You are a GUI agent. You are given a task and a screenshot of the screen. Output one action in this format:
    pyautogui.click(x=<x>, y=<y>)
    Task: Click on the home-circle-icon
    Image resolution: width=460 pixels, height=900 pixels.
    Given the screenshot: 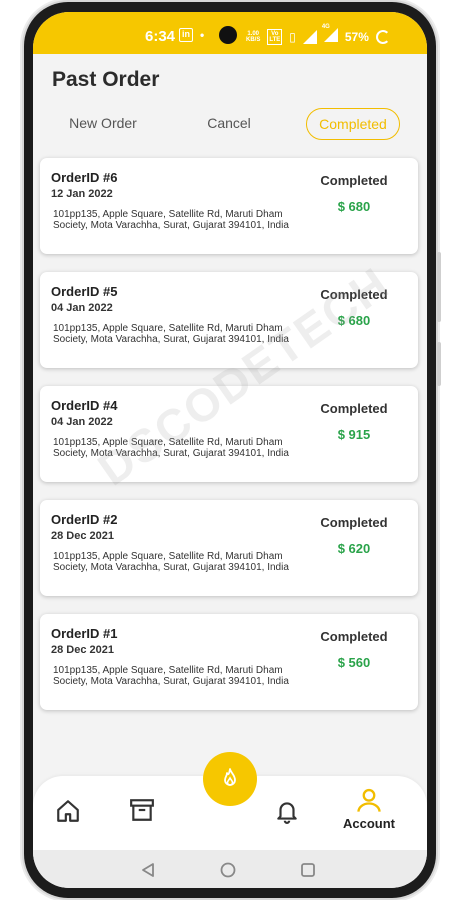 What is the action you would take?
    pyautogui.click(x=228, y=870)
    